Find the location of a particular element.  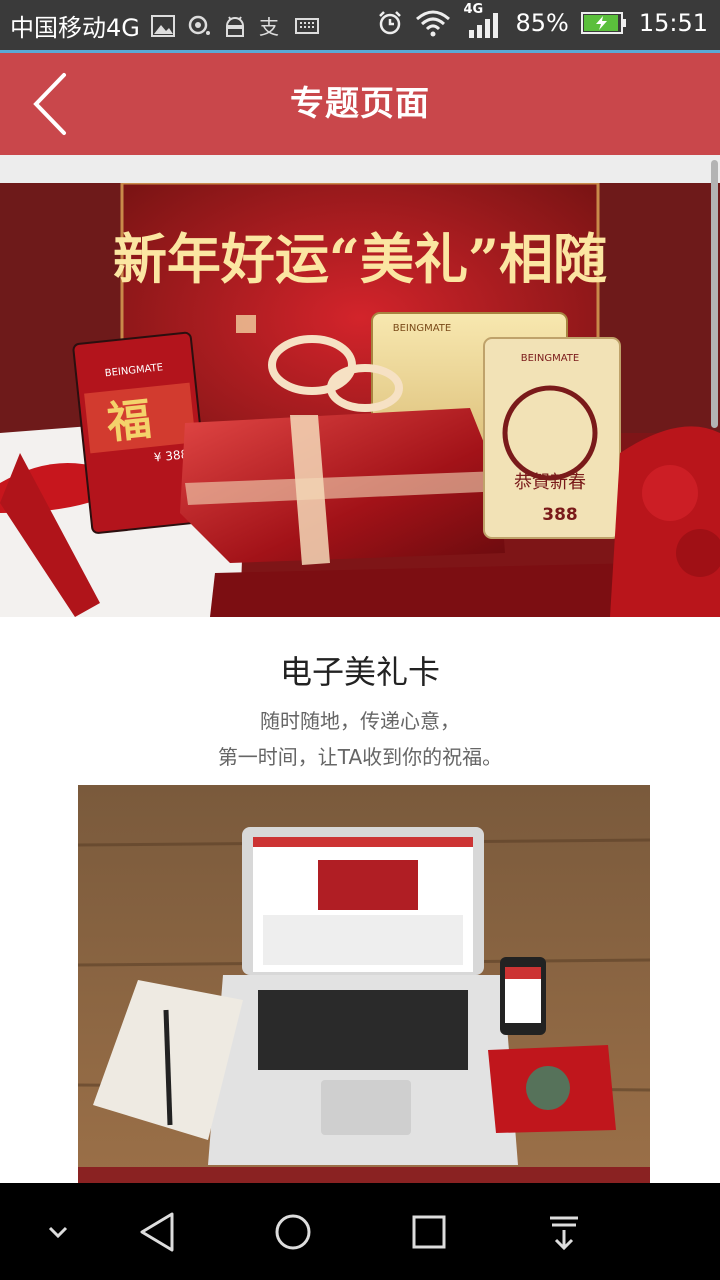

keyboard-icon is located at coordinates (306, 25).